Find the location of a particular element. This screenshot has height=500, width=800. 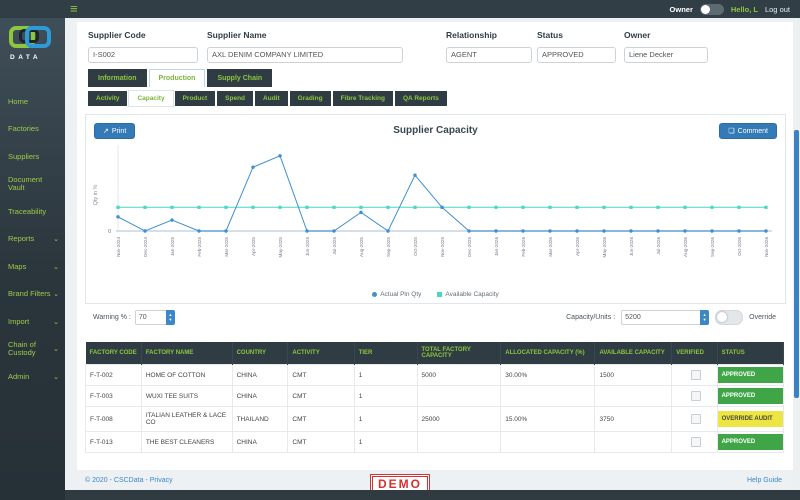

sidebar-item-admin: Admin ⌄ is located at coordinates (32, 377).